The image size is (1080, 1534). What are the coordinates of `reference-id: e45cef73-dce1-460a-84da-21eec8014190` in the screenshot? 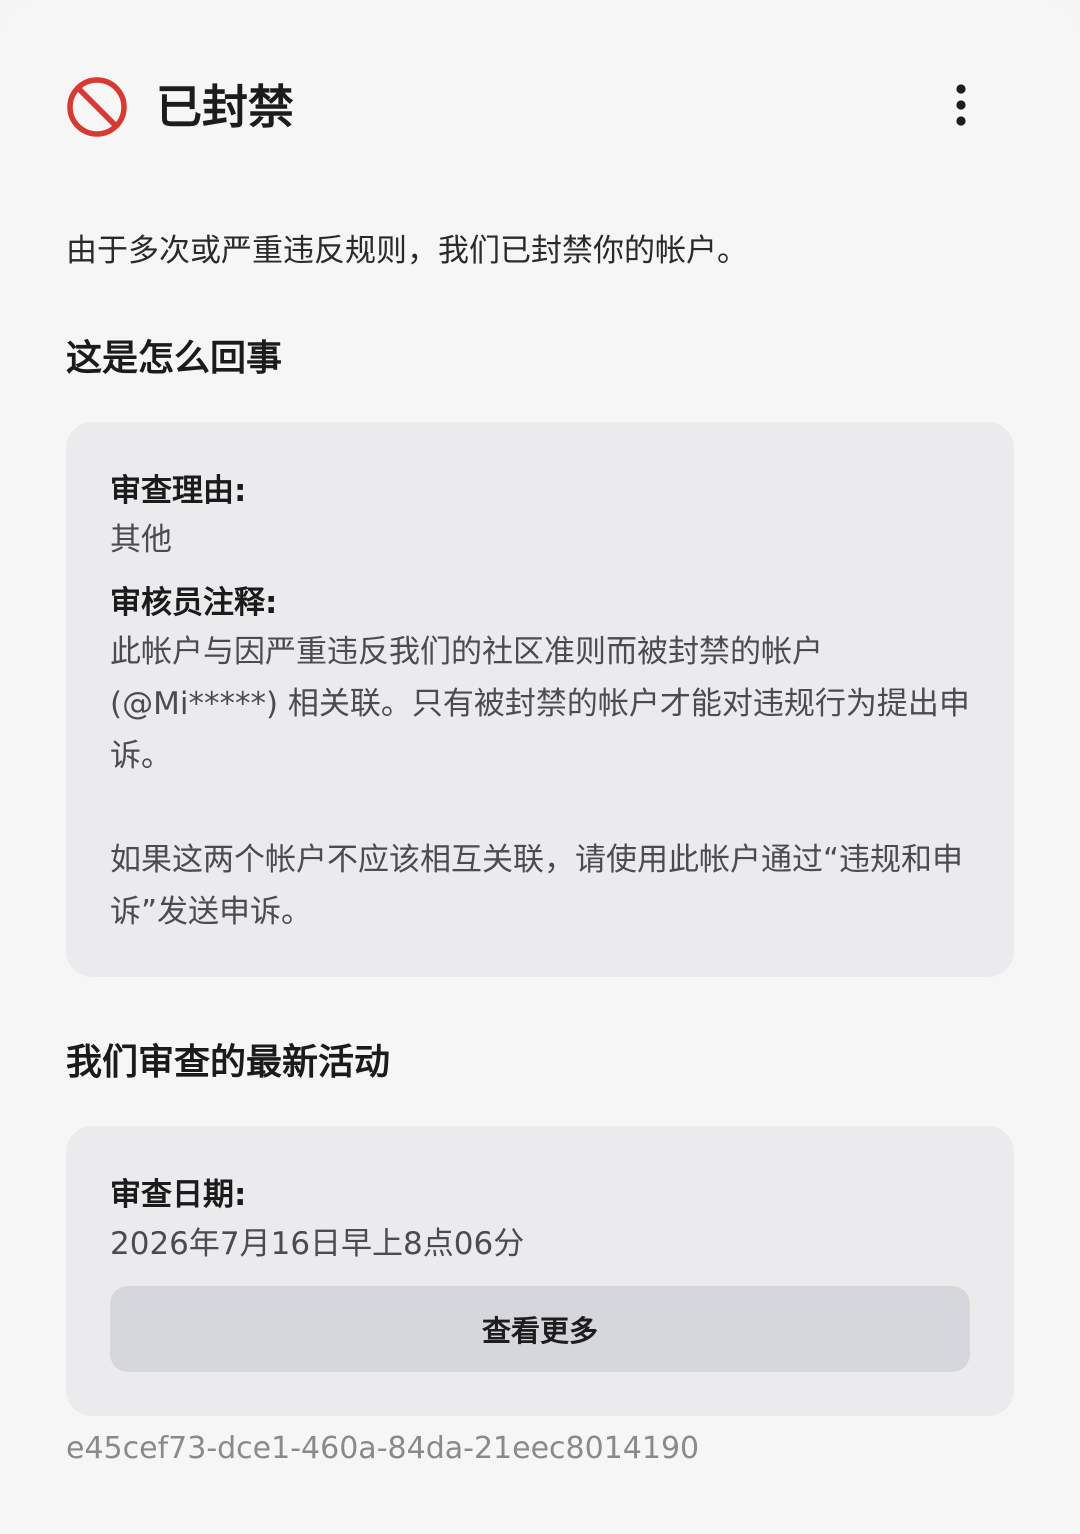 It's located at (383, 1448).